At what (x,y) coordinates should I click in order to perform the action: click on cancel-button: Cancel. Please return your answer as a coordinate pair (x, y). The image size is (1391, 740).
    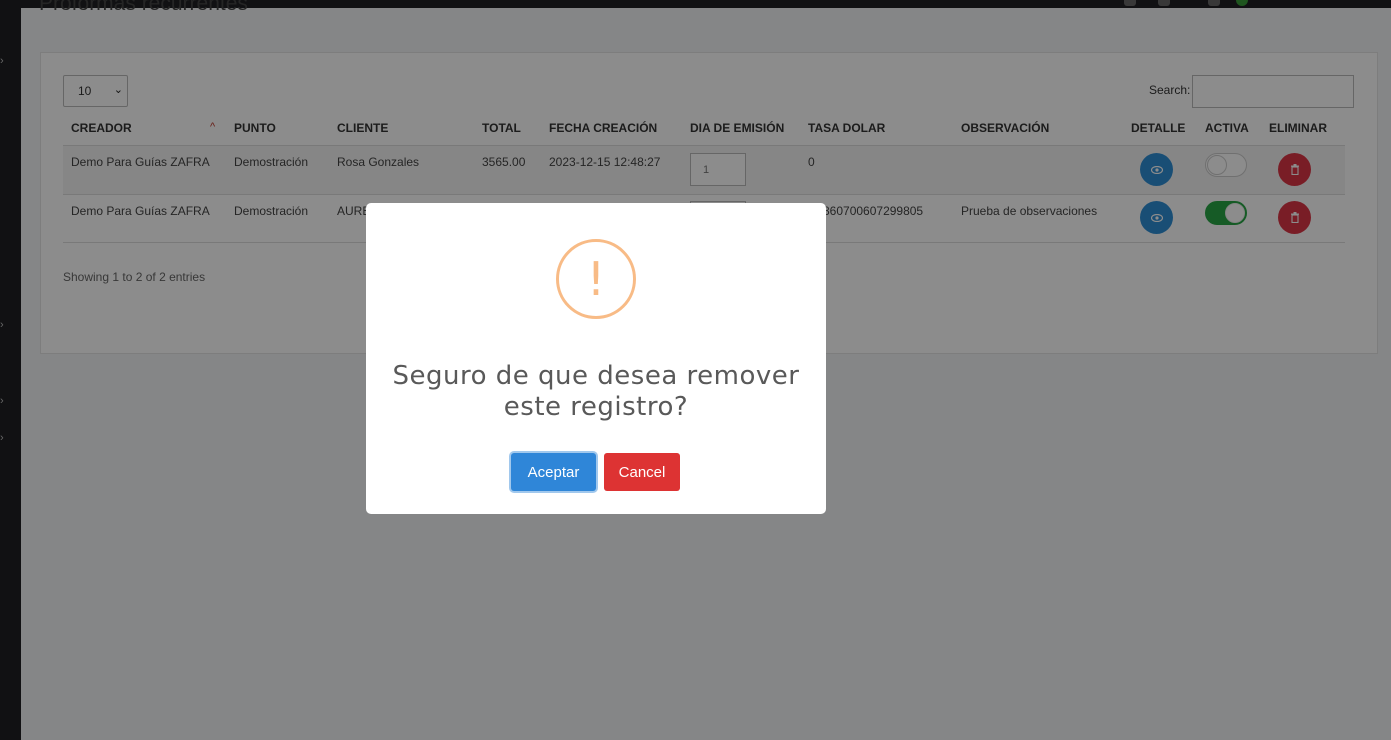
    Looking at the image, I should click on (642, 472).